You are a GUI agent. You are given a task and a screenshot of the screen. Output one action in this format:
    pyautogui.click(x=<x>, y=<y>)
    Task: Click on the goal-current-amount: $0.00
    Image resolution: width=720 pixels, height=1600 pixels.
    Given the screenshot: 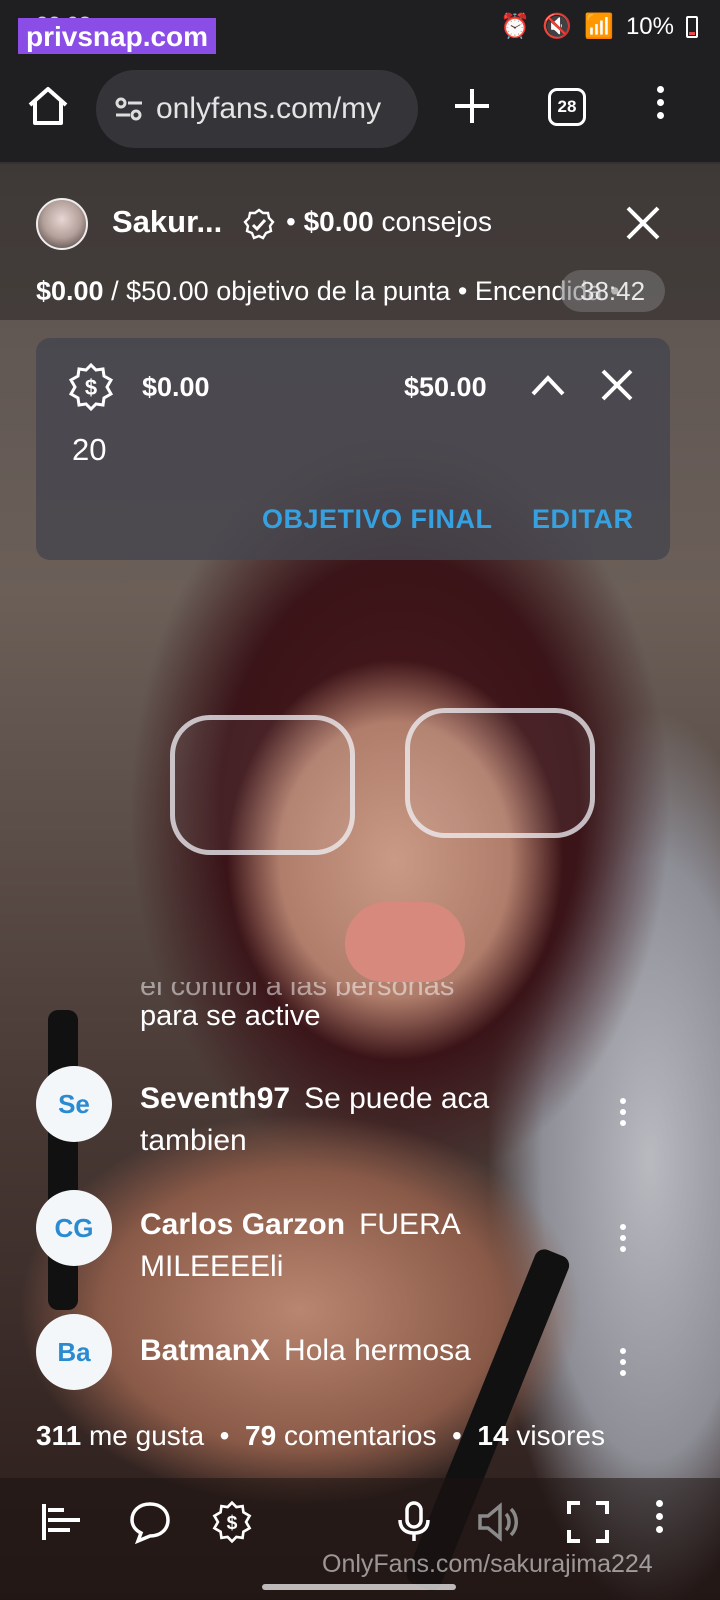 What is the action you would take?
    pyautogui.click(x=70, y=291)
    